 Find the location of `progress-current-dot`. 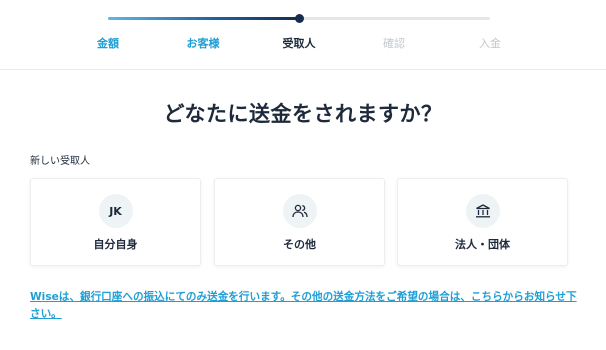

progress-current-dot is located at coordinates (299, 18).